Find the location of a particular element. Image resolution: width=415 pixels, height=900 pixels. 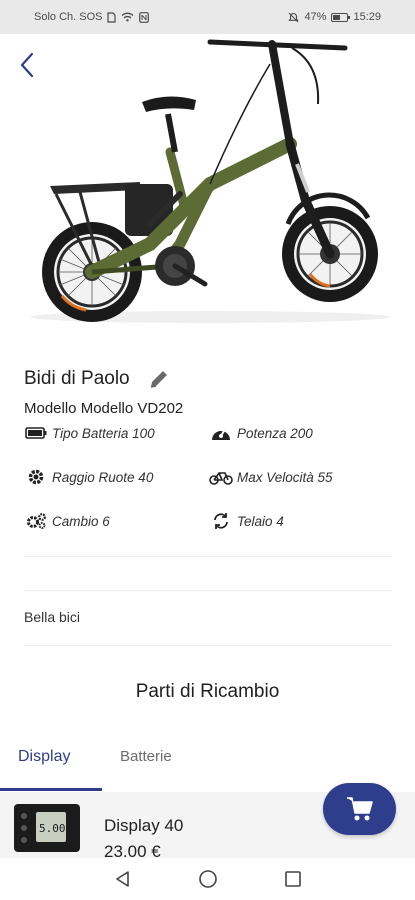

tab-display: Display is located at coordinates (44, 757).